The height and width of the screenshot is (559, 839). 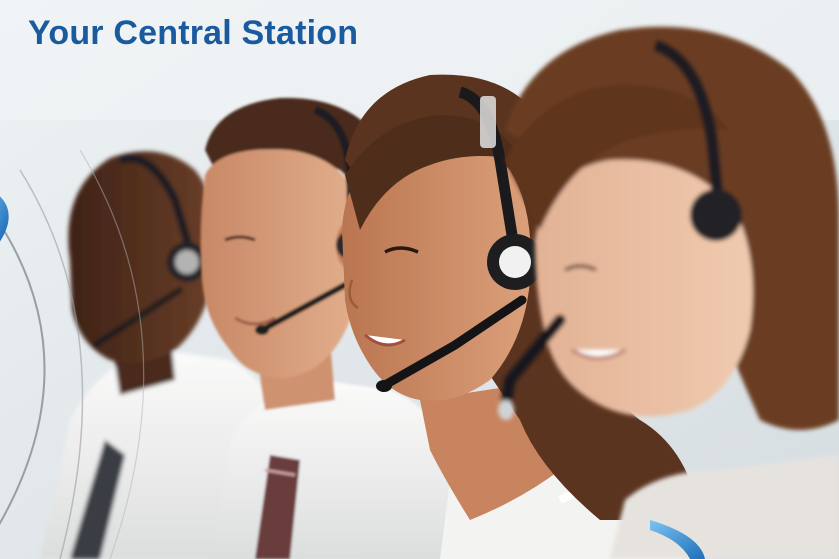 I want to click on page-title: Your Central Station, so click(x=193, y=33).